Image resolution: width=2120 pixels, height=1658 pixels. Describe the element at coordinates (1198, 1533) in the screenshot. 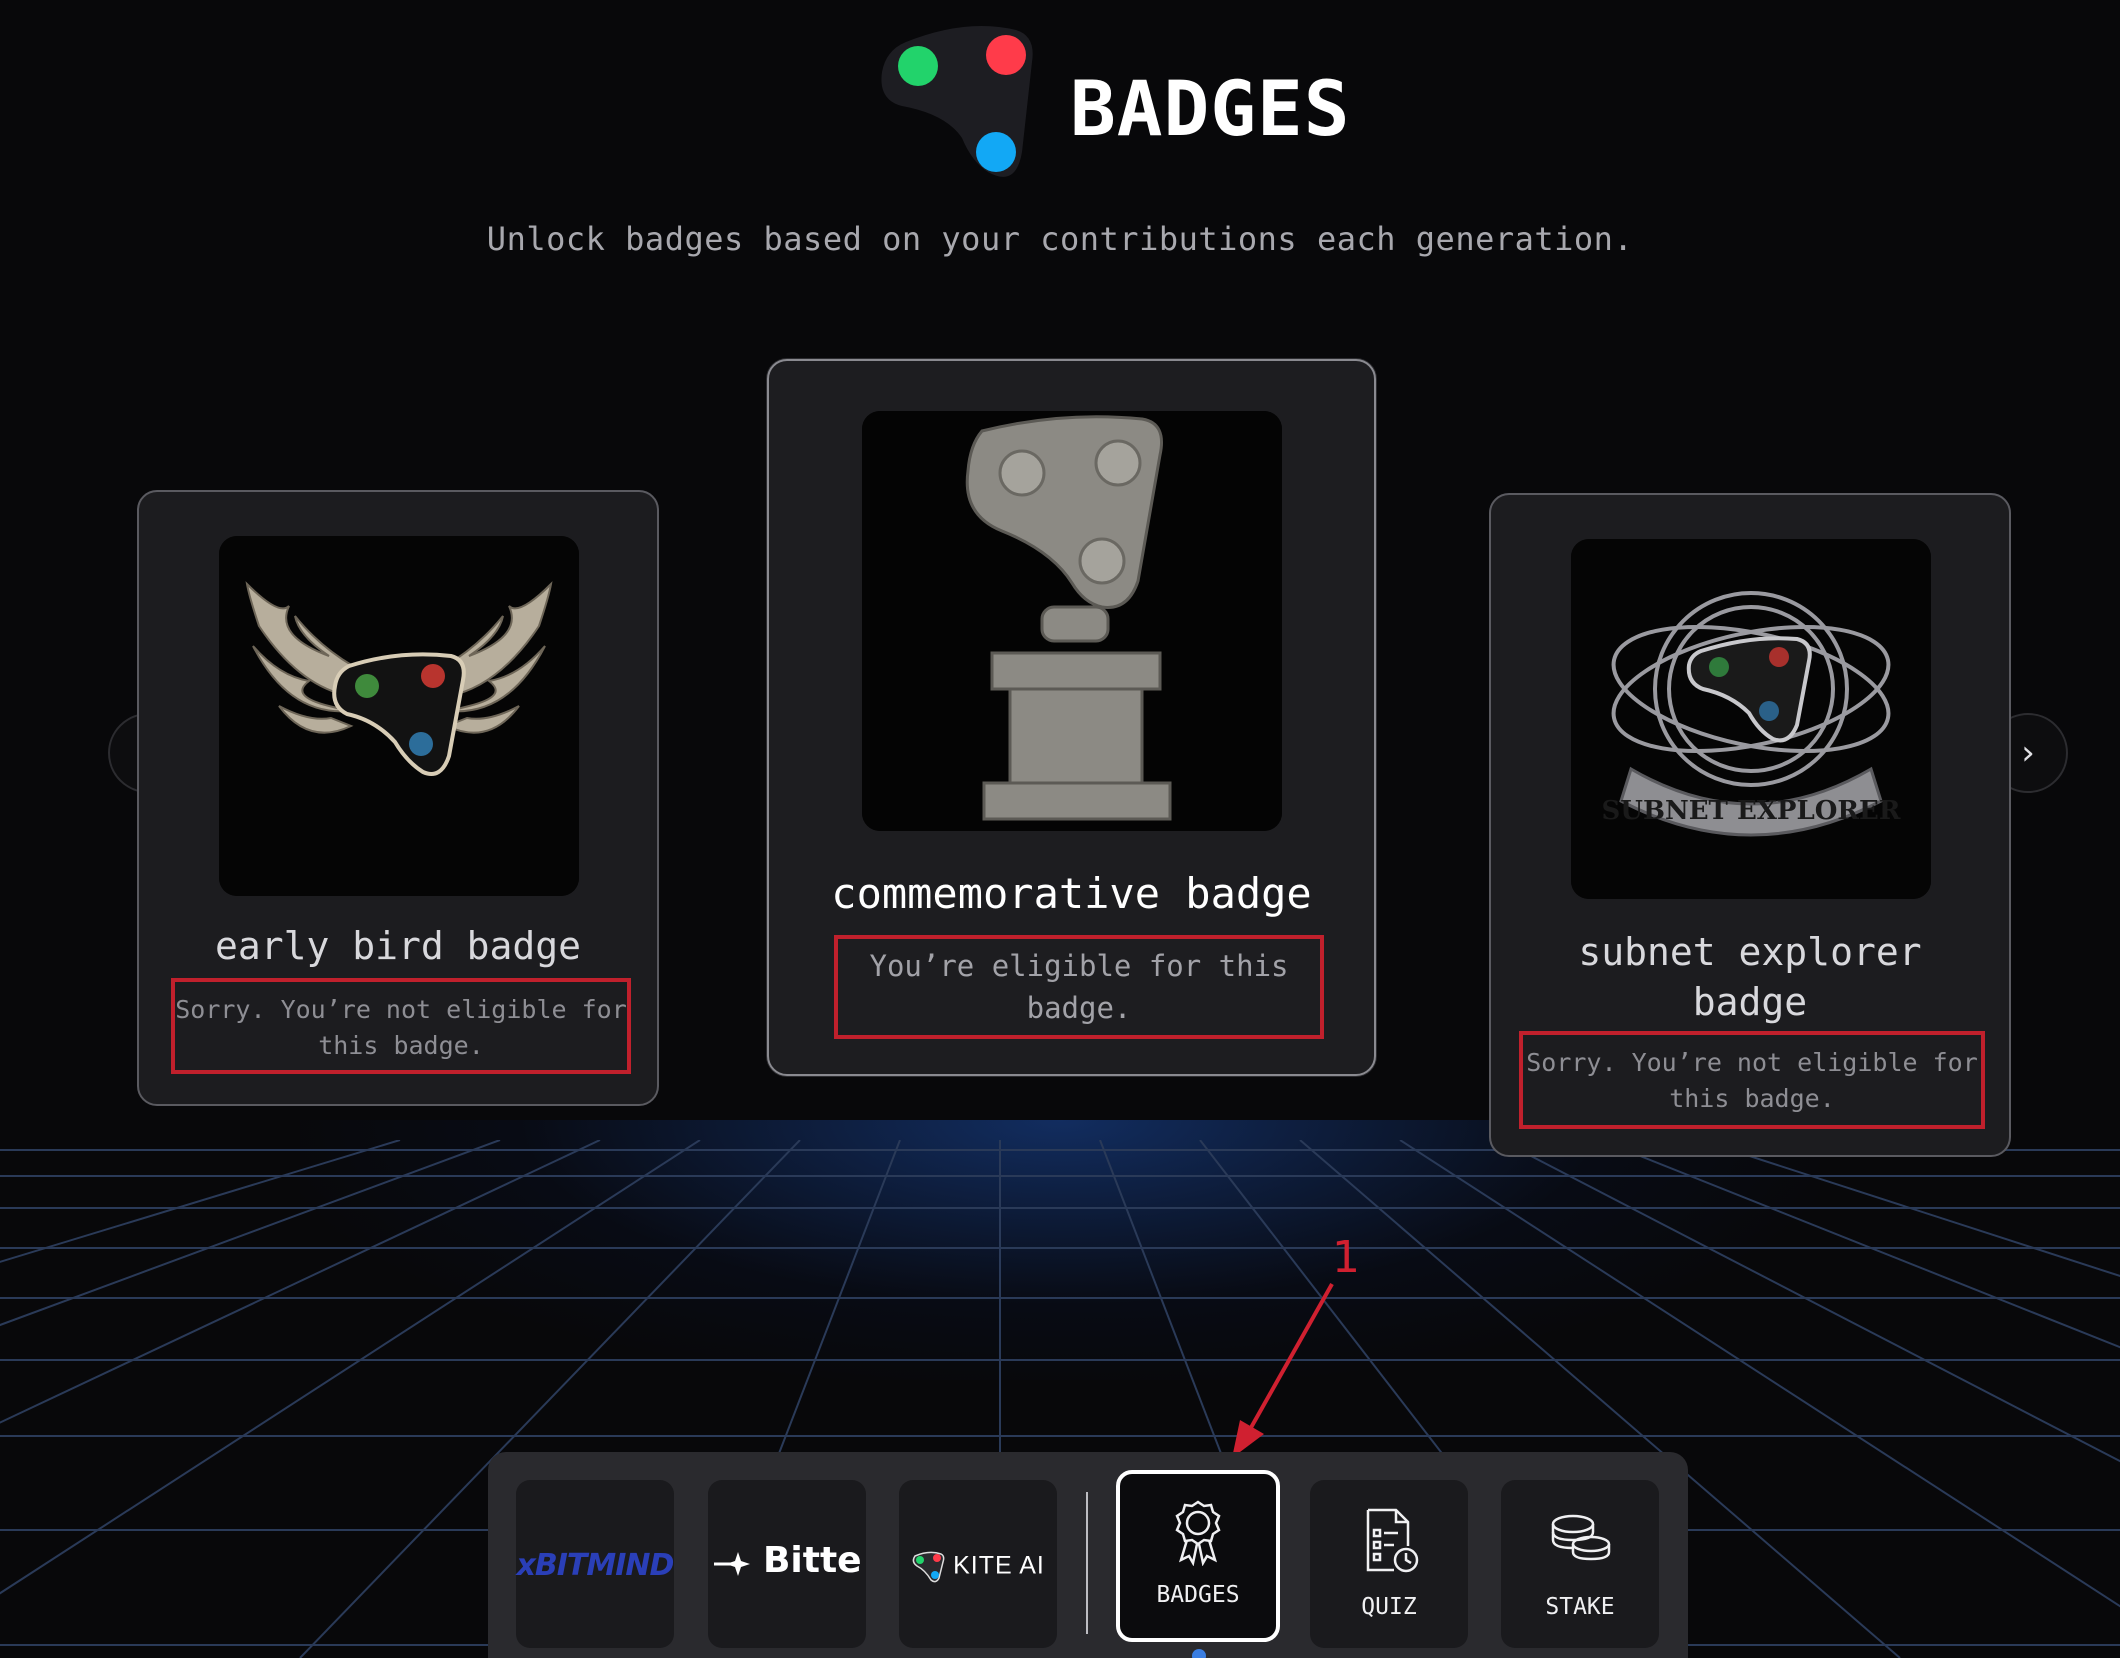

I see `award-ribbon-icon` at that location.